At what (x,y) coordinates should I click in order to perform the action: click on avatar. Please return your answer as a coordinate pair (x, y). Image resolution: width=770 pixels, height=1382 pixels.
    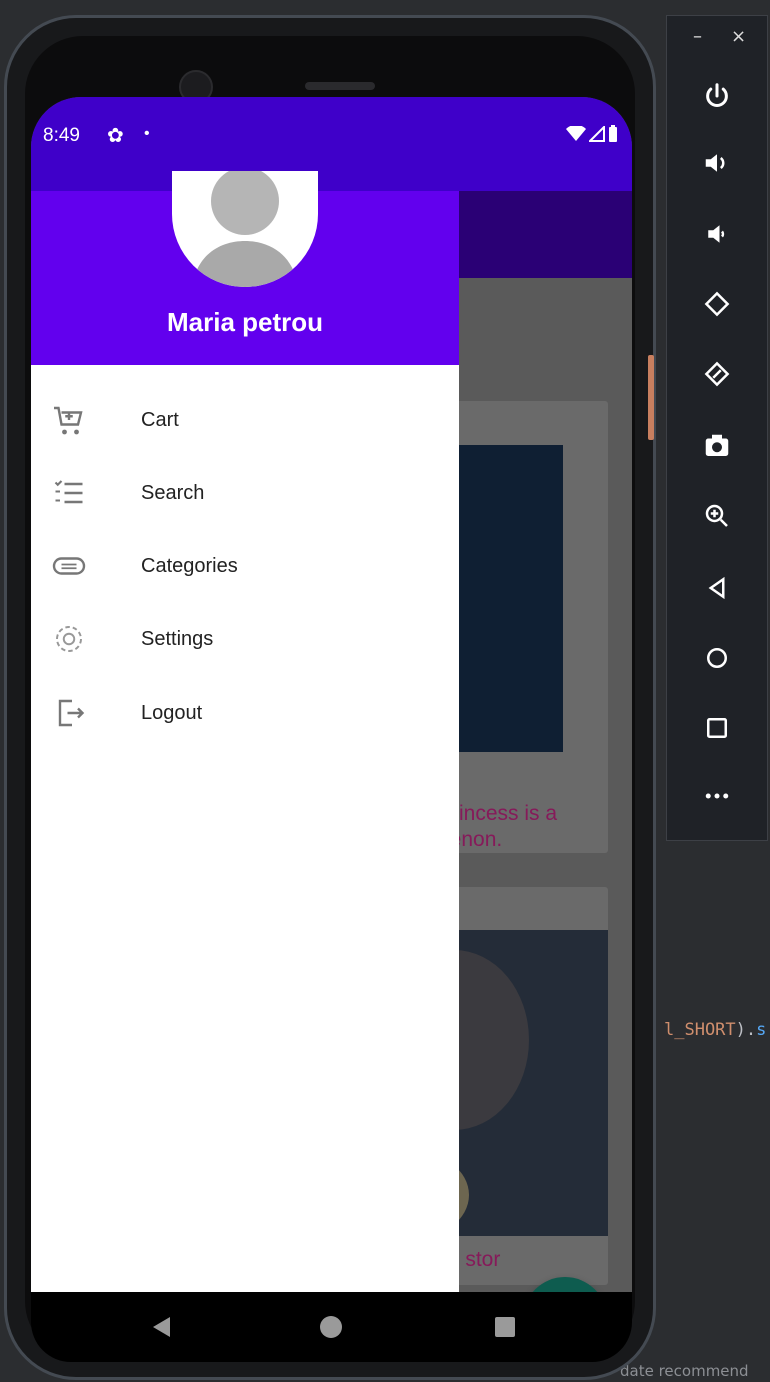
    Looking at the image, I should click on (245, 229).